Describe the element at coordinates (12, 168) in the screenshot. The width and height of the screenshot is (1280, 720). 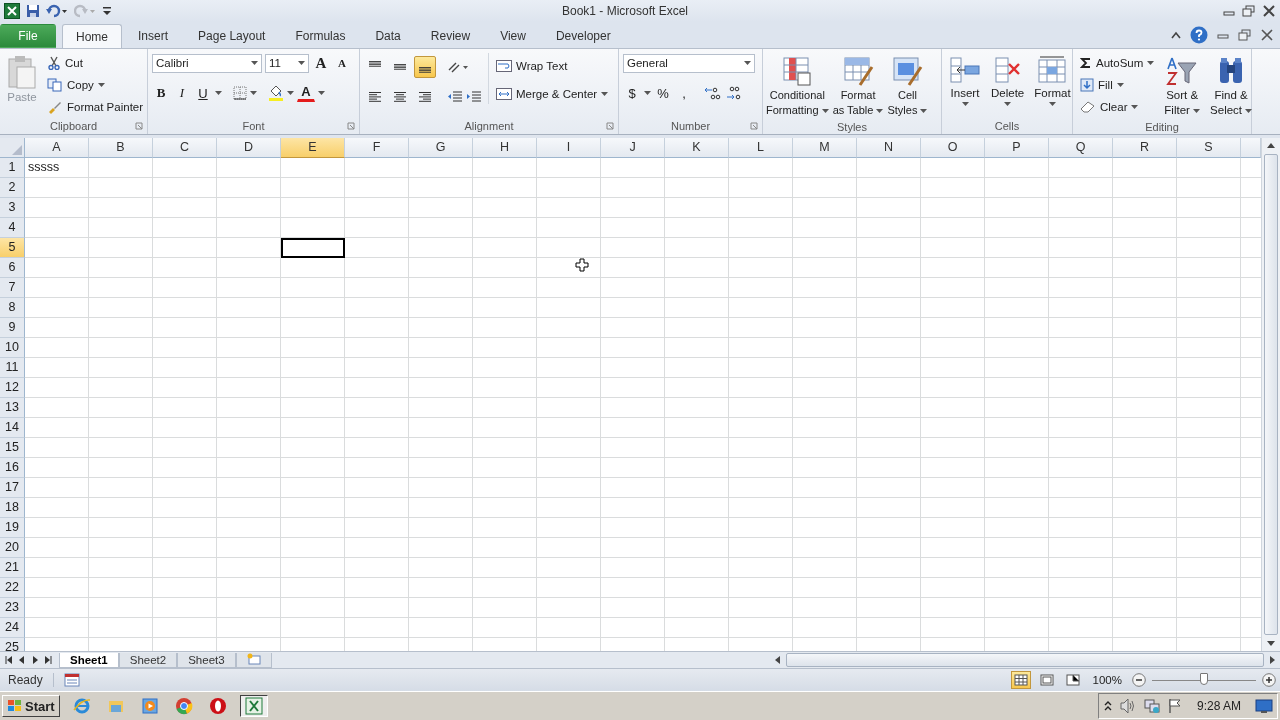
I see `row-header: 1` at that location.